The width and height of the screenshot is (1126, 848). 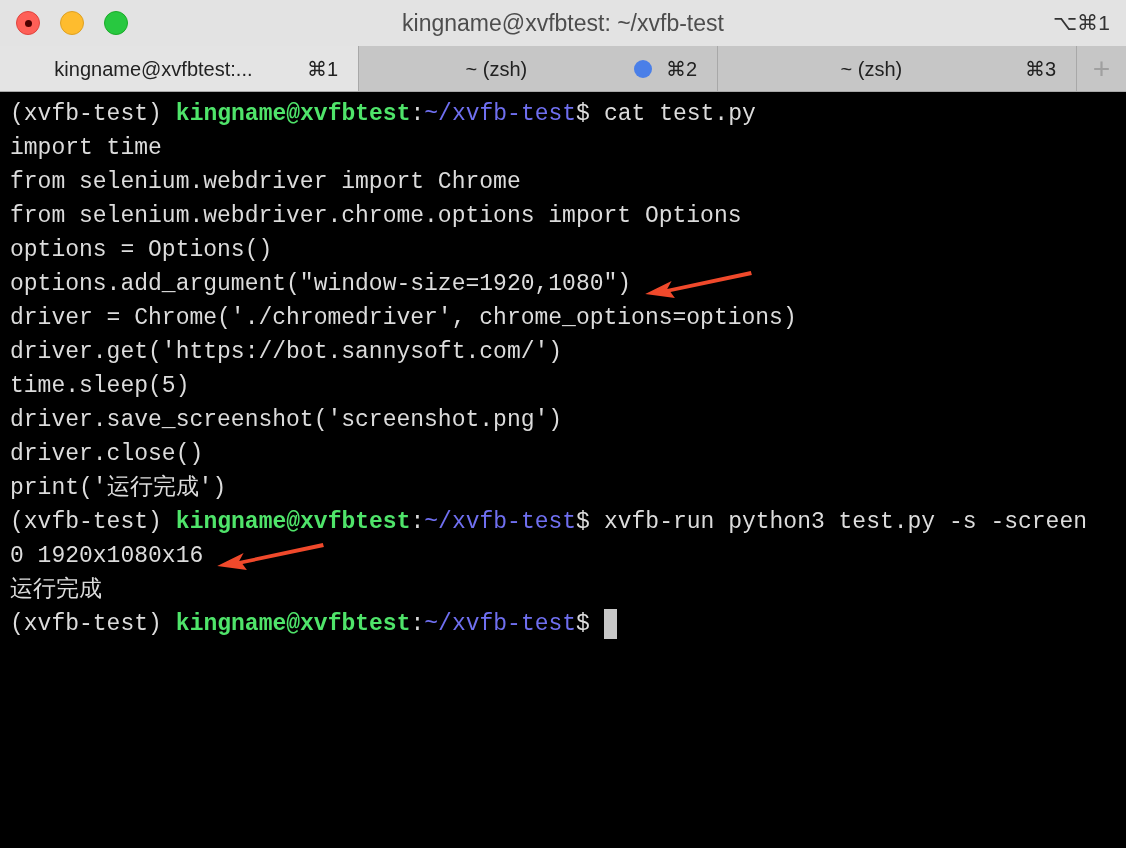 What do you see at coordinates (179, 68) in the screenshot?
I see `tab: kingname@xvfbtest:... ⌘1` at bounding box center [179, 68].